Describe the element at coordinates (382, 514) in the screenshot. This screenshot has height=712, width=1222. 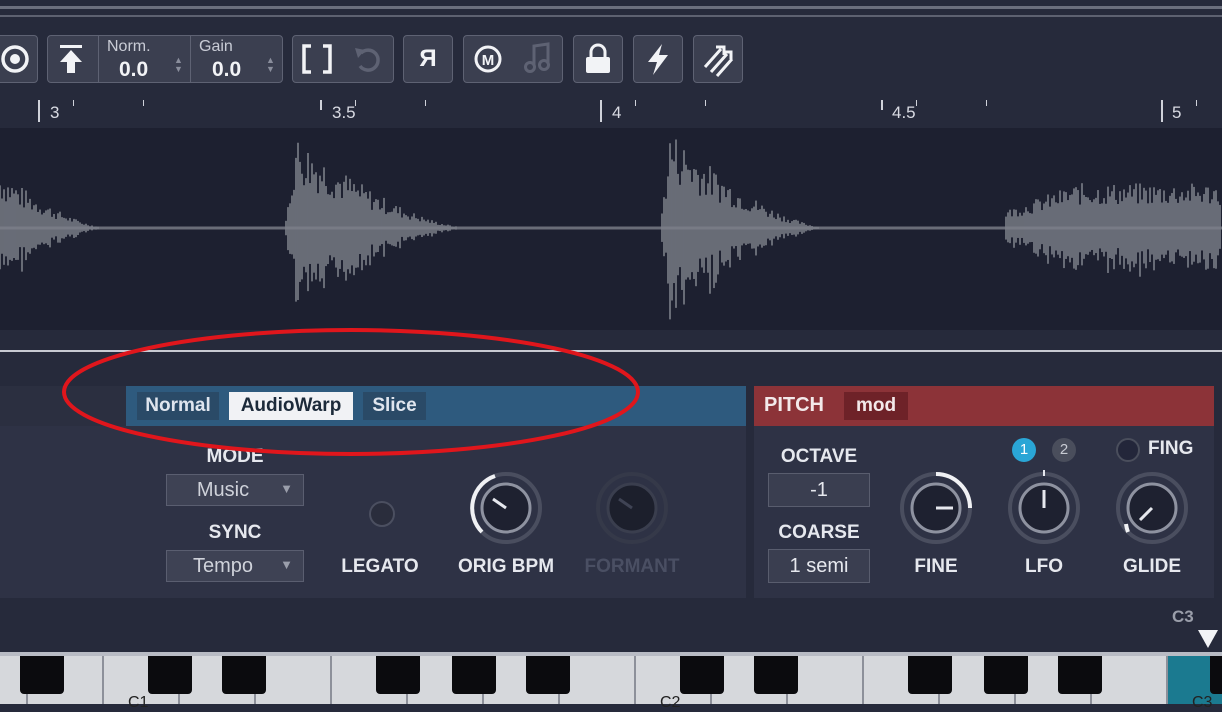
I see `legato-toggle` at that location.